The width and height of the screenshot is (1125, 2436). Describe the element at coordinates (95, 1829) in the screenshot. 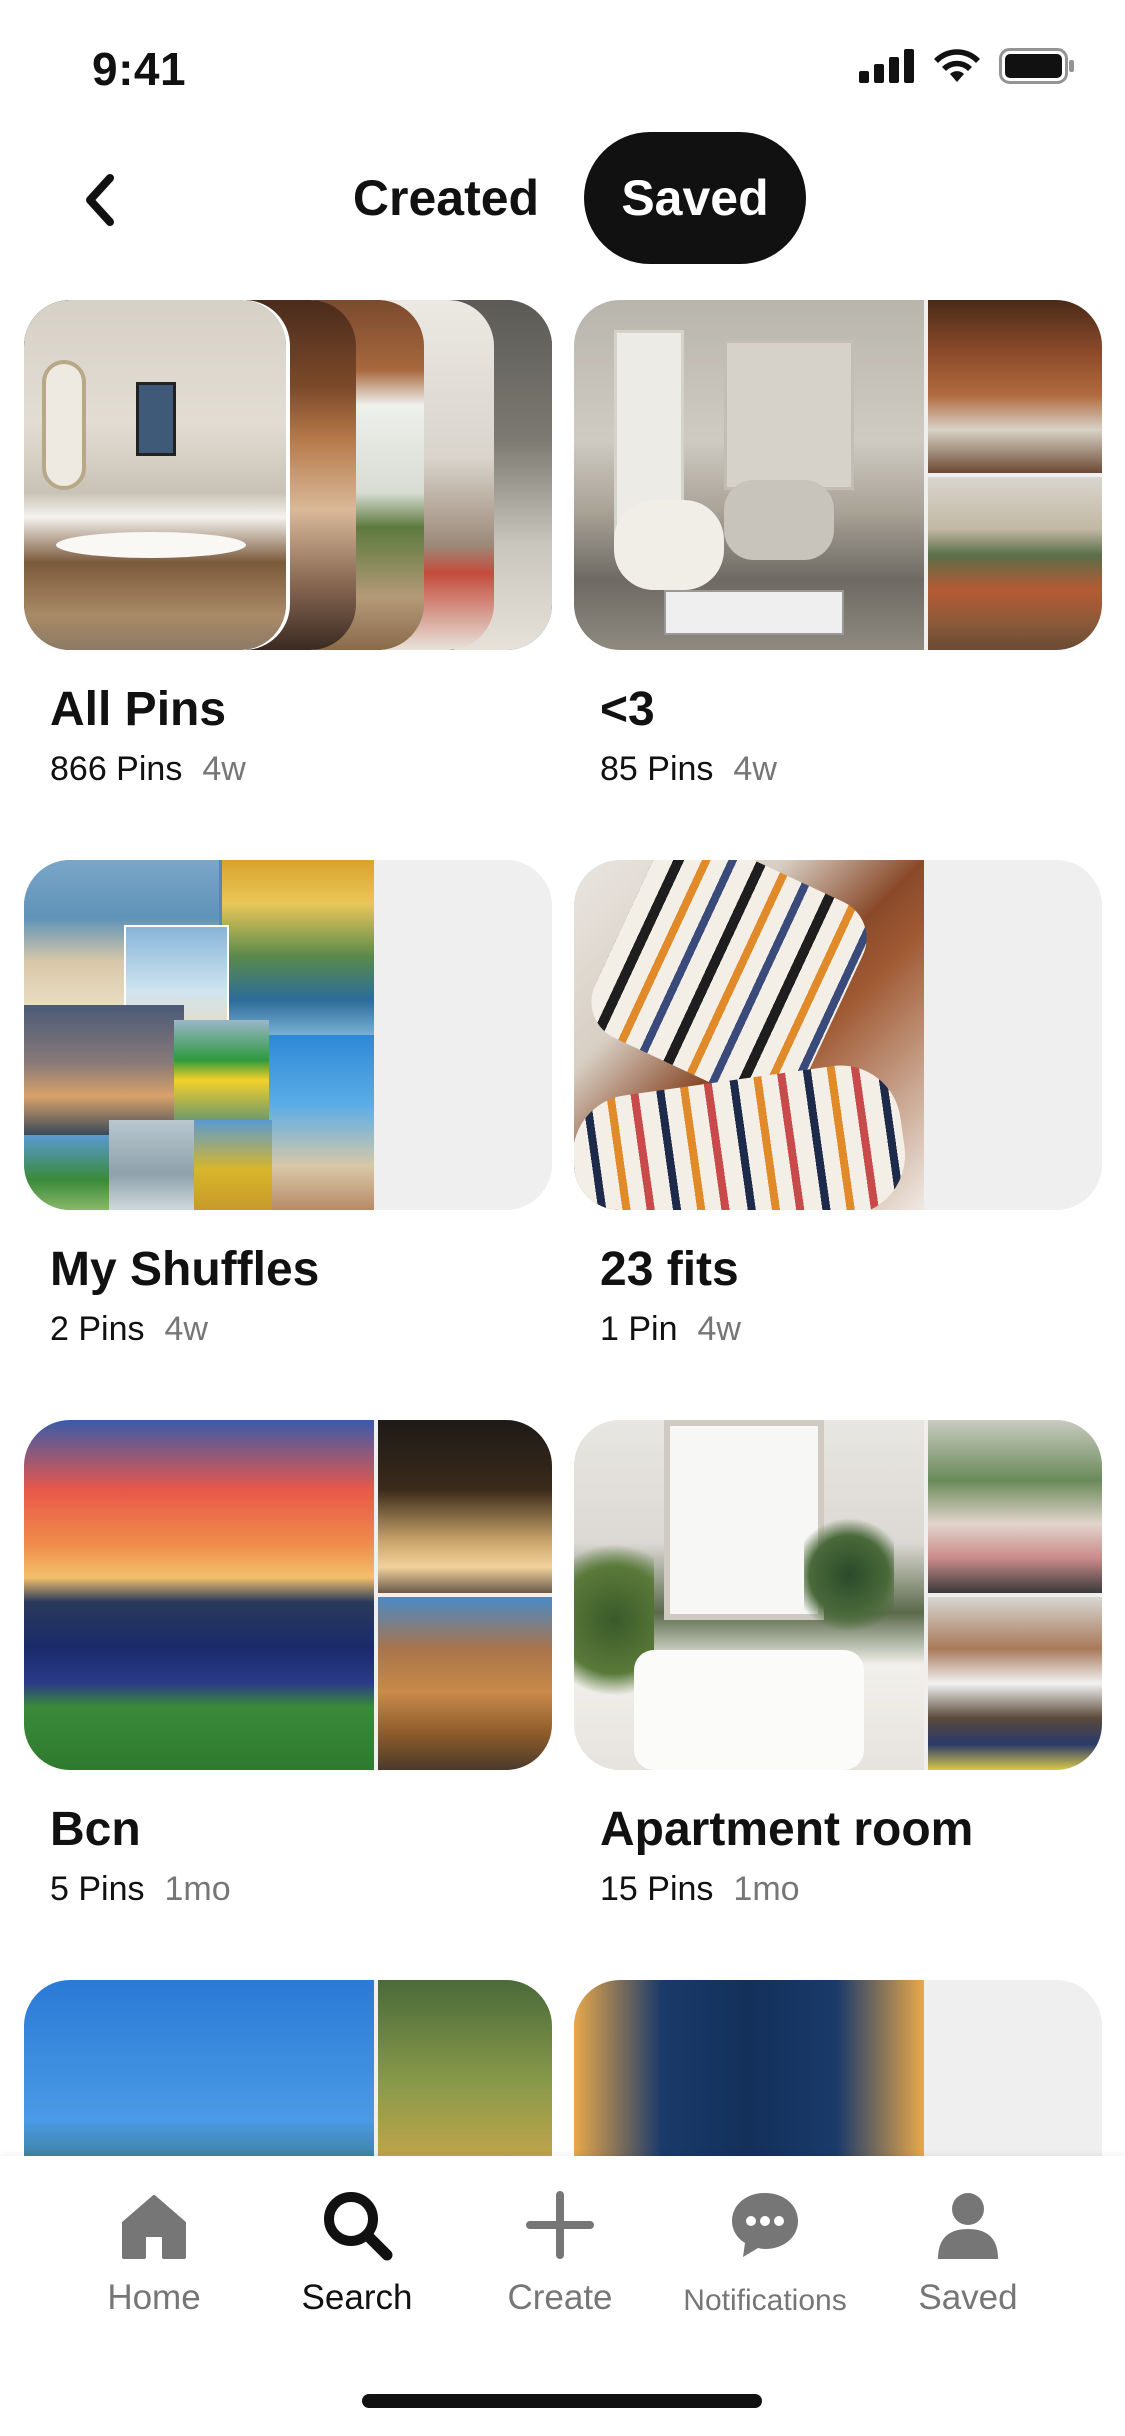

I see `board-title: Bcn` at that location.